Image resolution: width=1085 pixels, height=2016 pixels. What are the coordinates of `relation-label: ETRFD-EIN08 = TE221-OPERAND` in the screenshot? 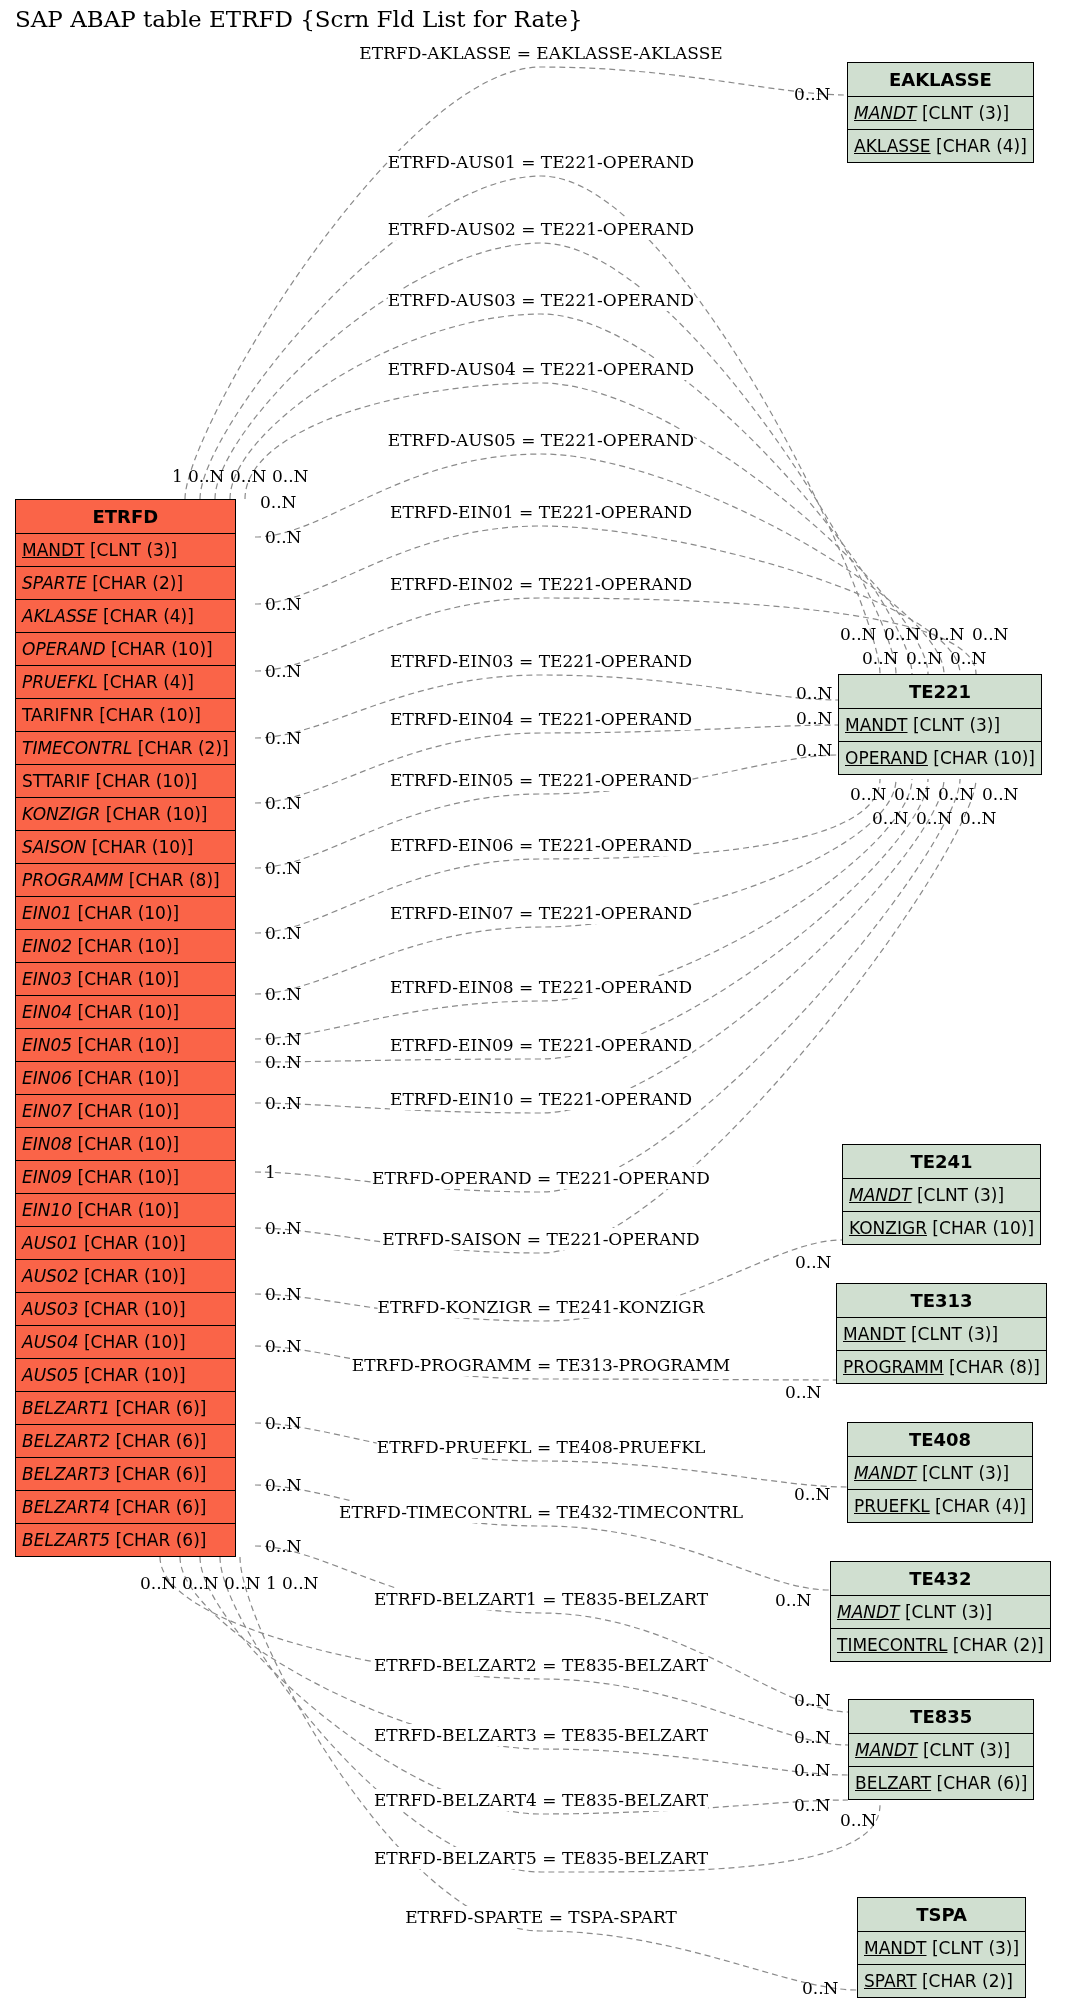 It's located at (541, 987).